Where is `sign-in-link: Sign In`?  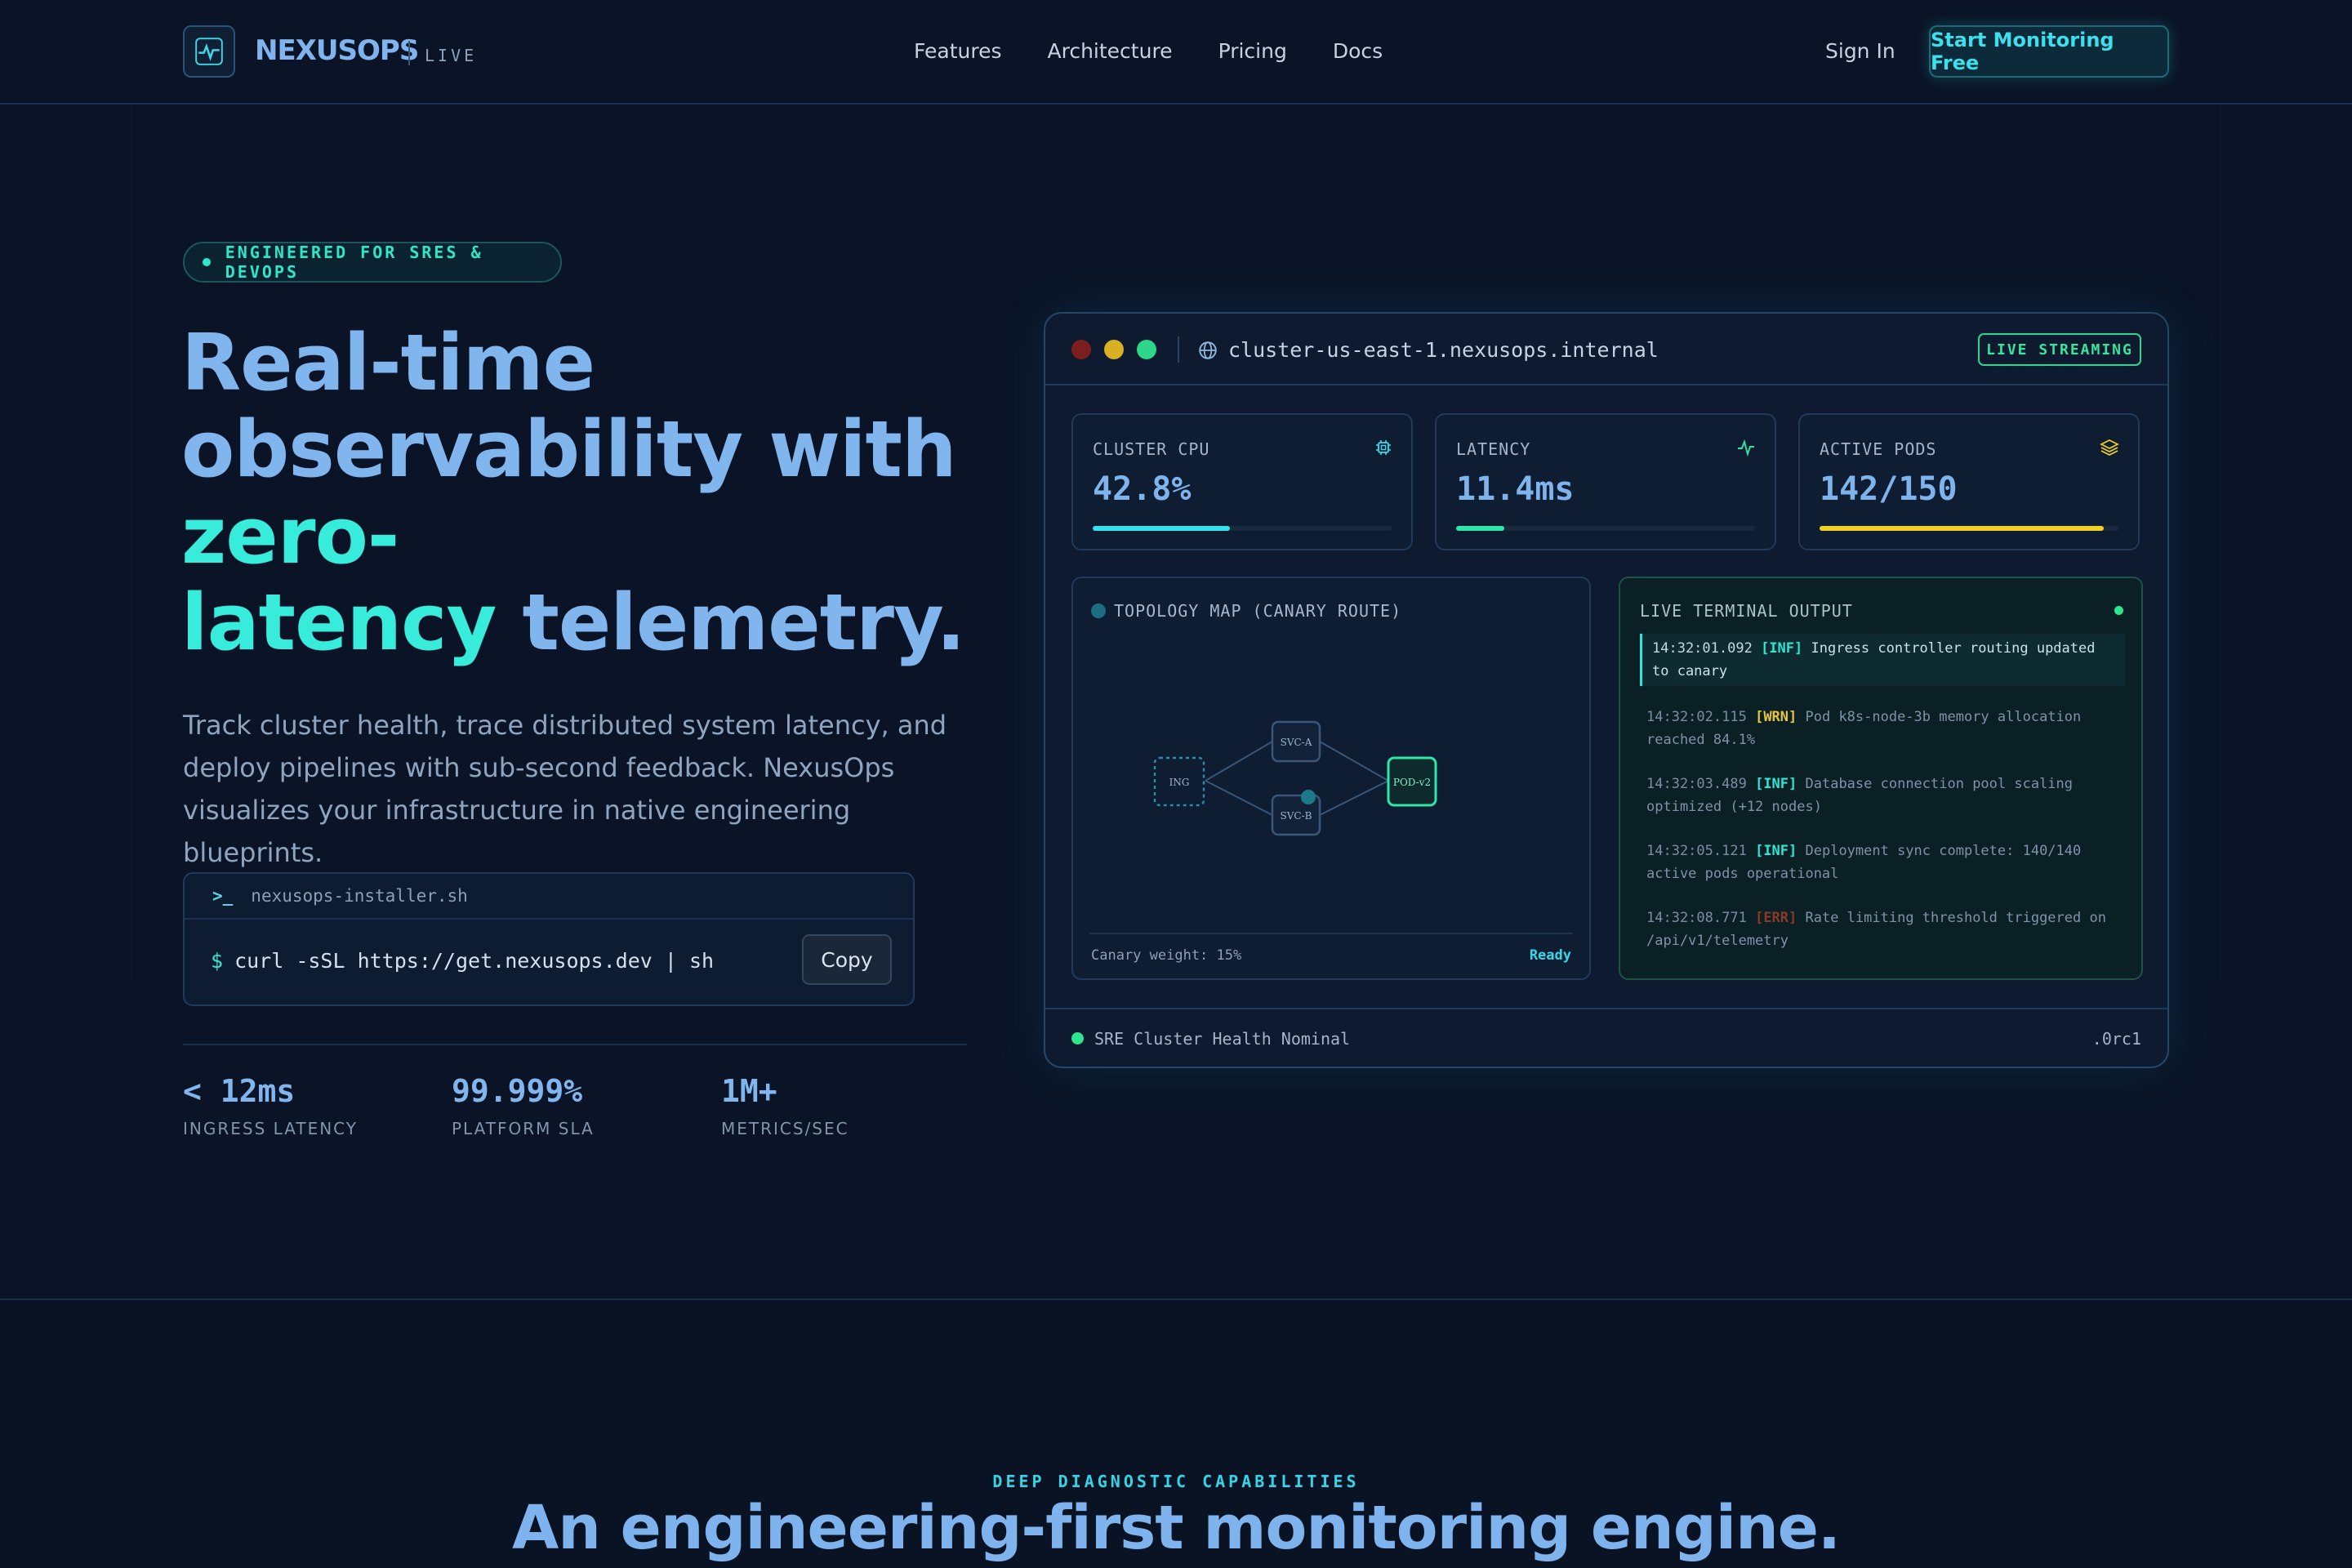 sign-in-link: Sign In is located at coordinates (1860, 51).